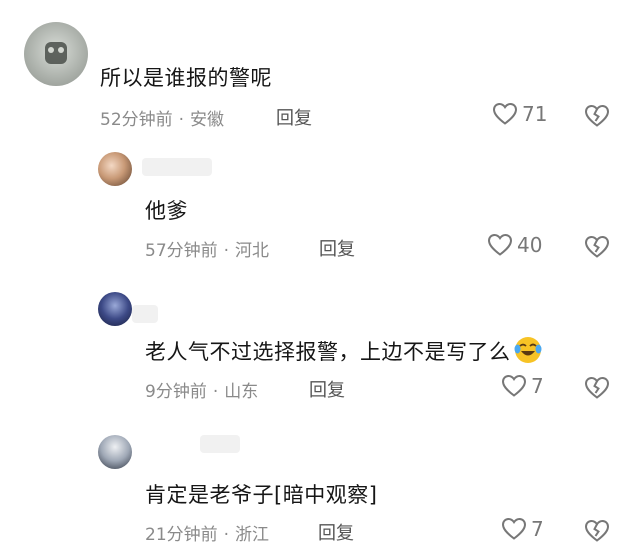 The height and width of the screenshot is (560, 640). What do you see at coordinates (252, 251) in the screenshot?
I see `comment-location: 河北` at bounding box center [252, 251].